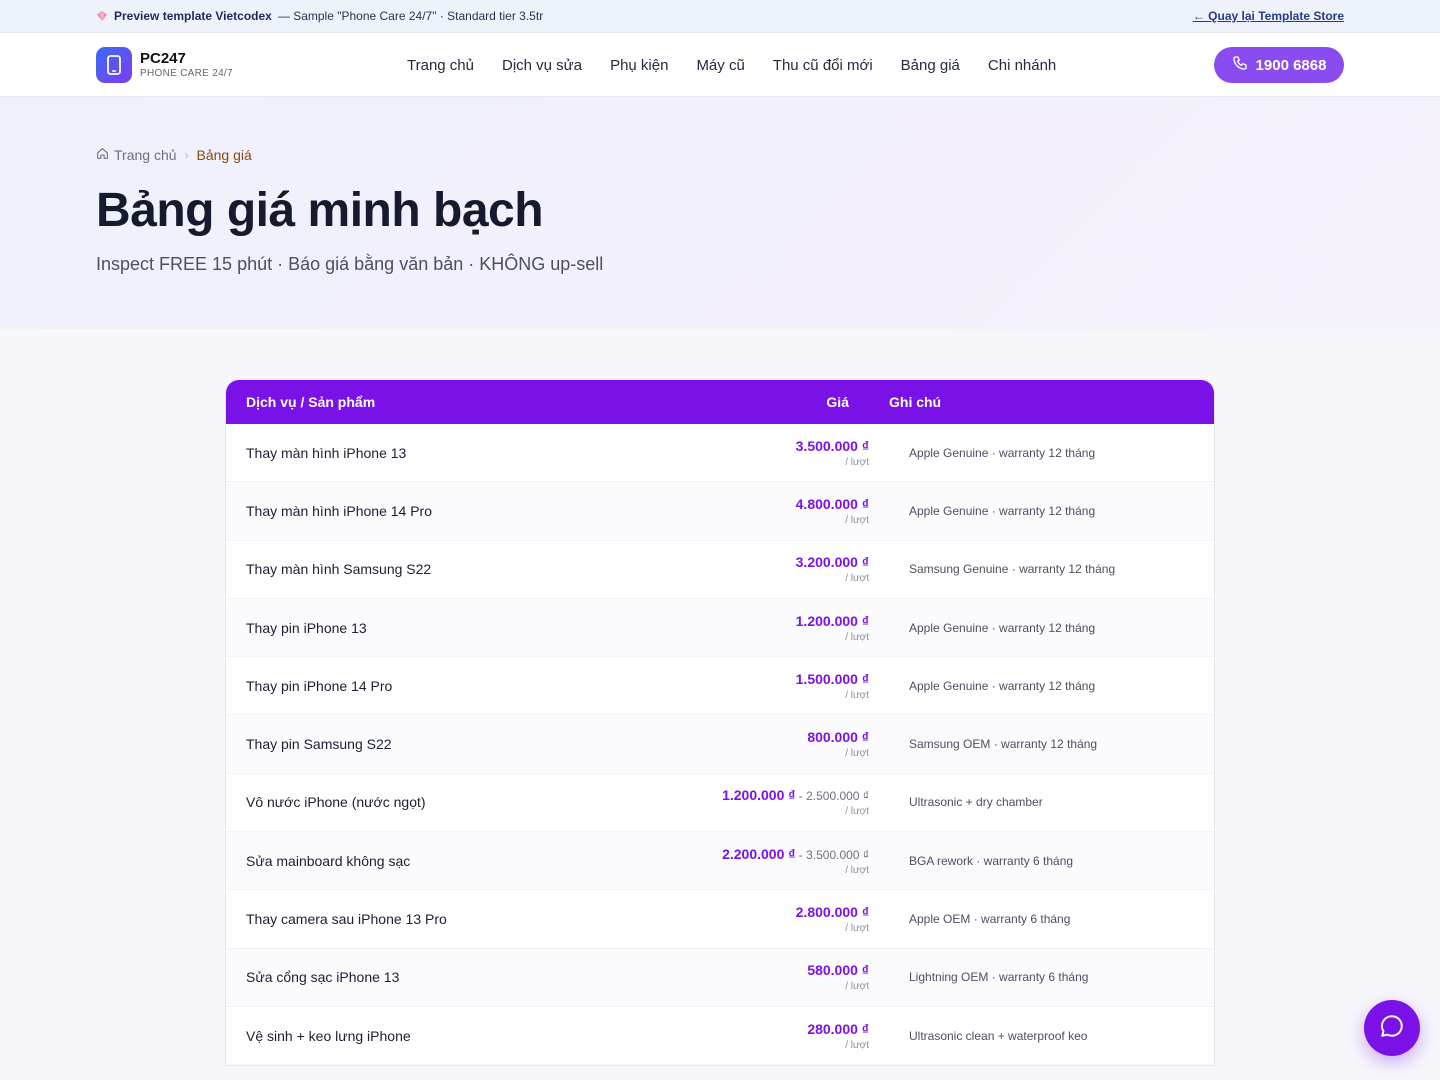 This screenshot has width=1440, height=1080. What do you see at coordinates (319, 685) in the screenshot?
I see `row-service: Thay pin iPhone 14 Pro` at bounding box center [319, 685].